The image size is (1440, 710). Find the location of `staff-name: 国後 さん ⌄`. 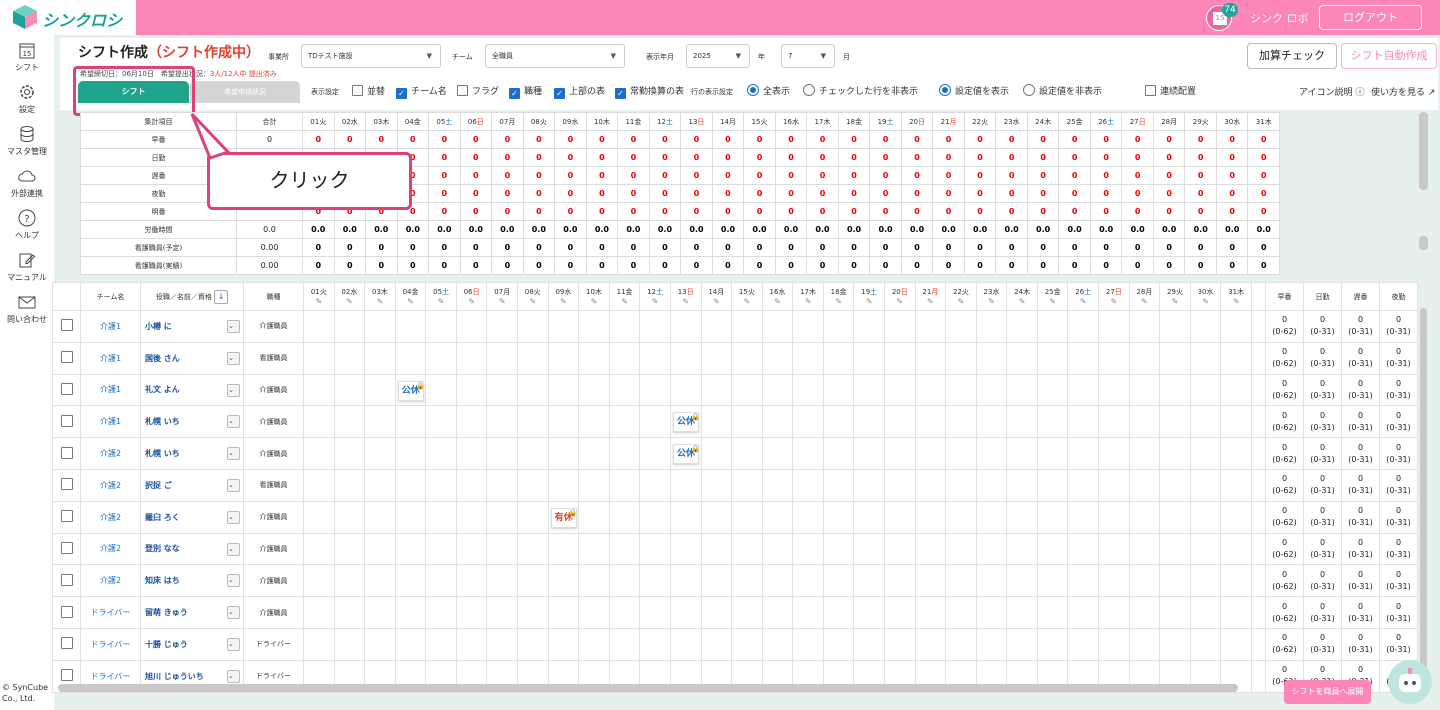

staff-name: 国後 さん ⌄ is located at coordinates (192, 358).